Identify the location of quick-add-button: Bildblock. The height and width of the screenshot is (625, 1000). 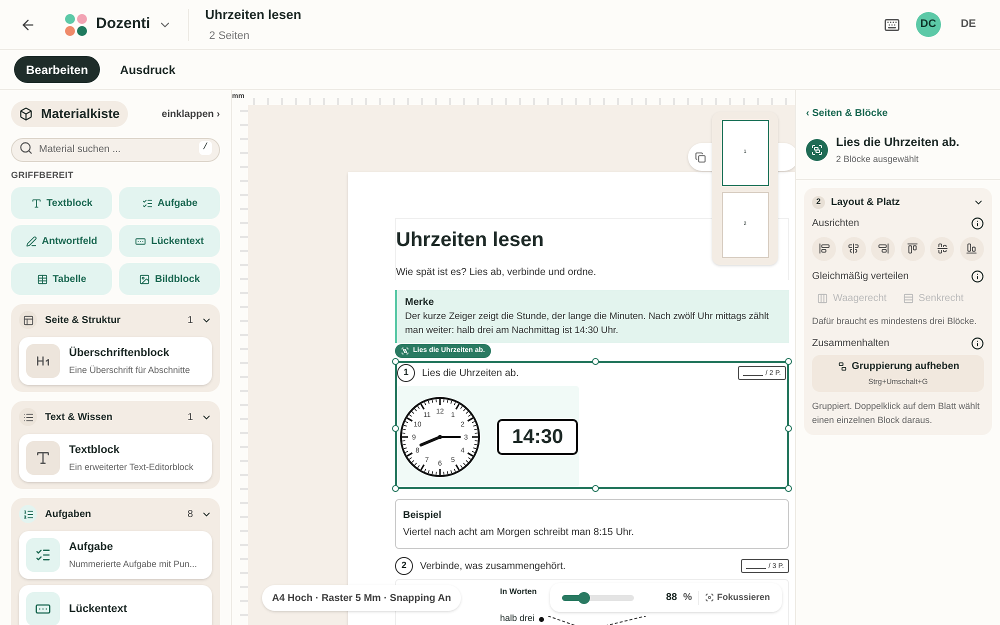
(169, 279).